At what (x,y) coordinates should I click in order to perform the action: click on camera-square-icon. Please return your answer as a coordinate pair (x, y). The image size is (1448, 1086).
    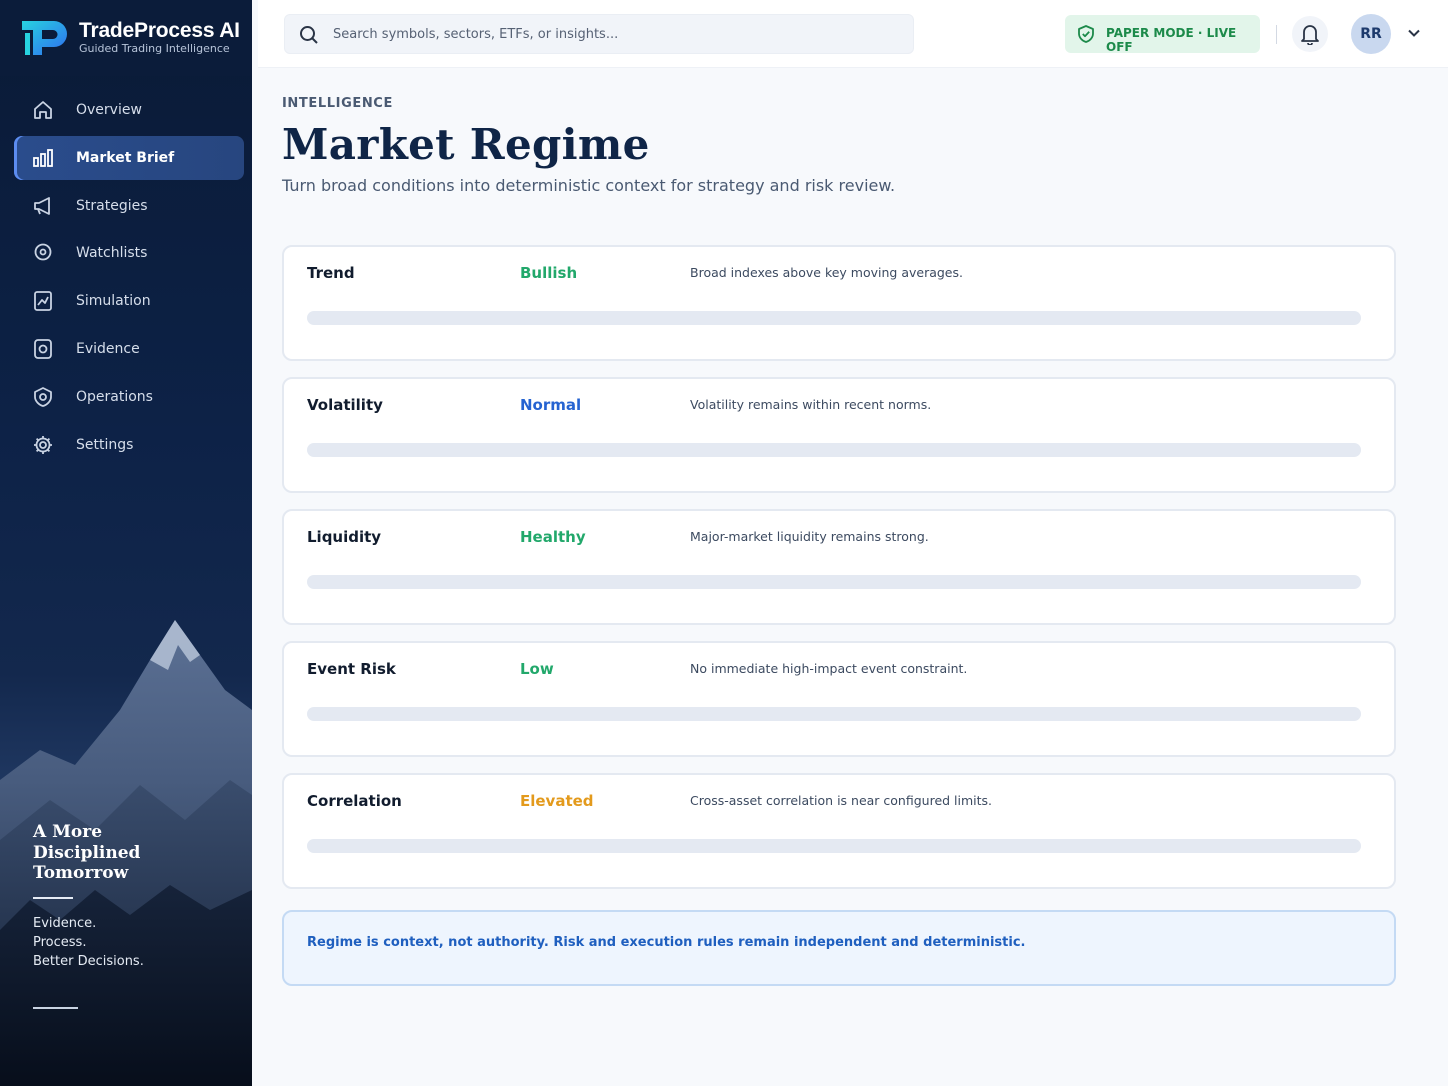
    Looking at the image, I should click on (43, 349).